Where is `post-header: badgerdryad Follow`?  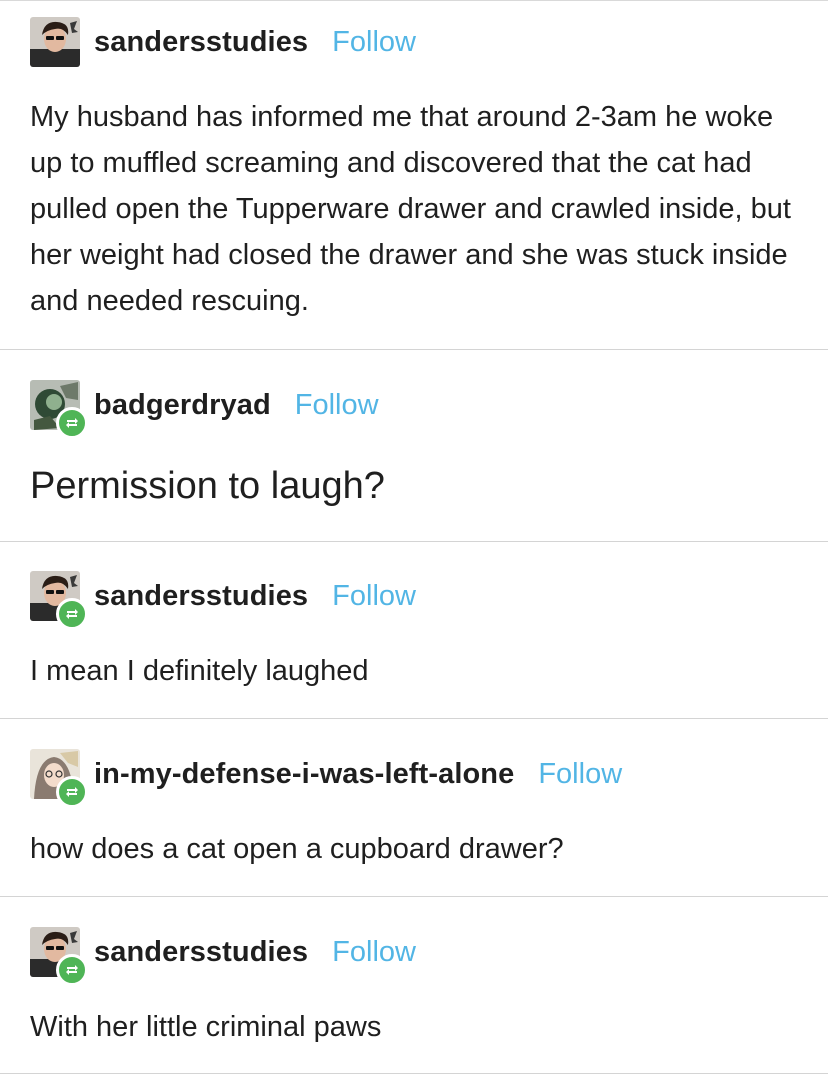 post-header: badgerdryad Follow is located at coordinates (204, 409).